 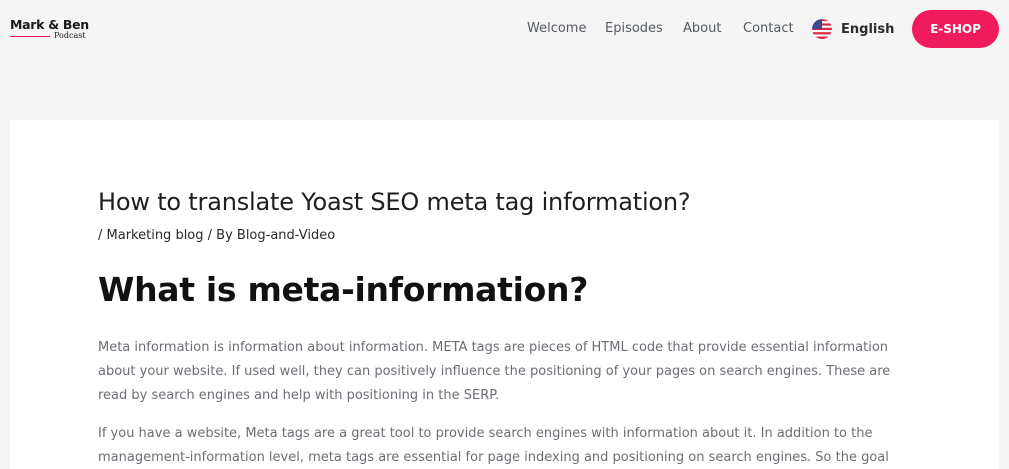 I want to click on logo-subtitle: Podcast, so click(x=70, y=35).